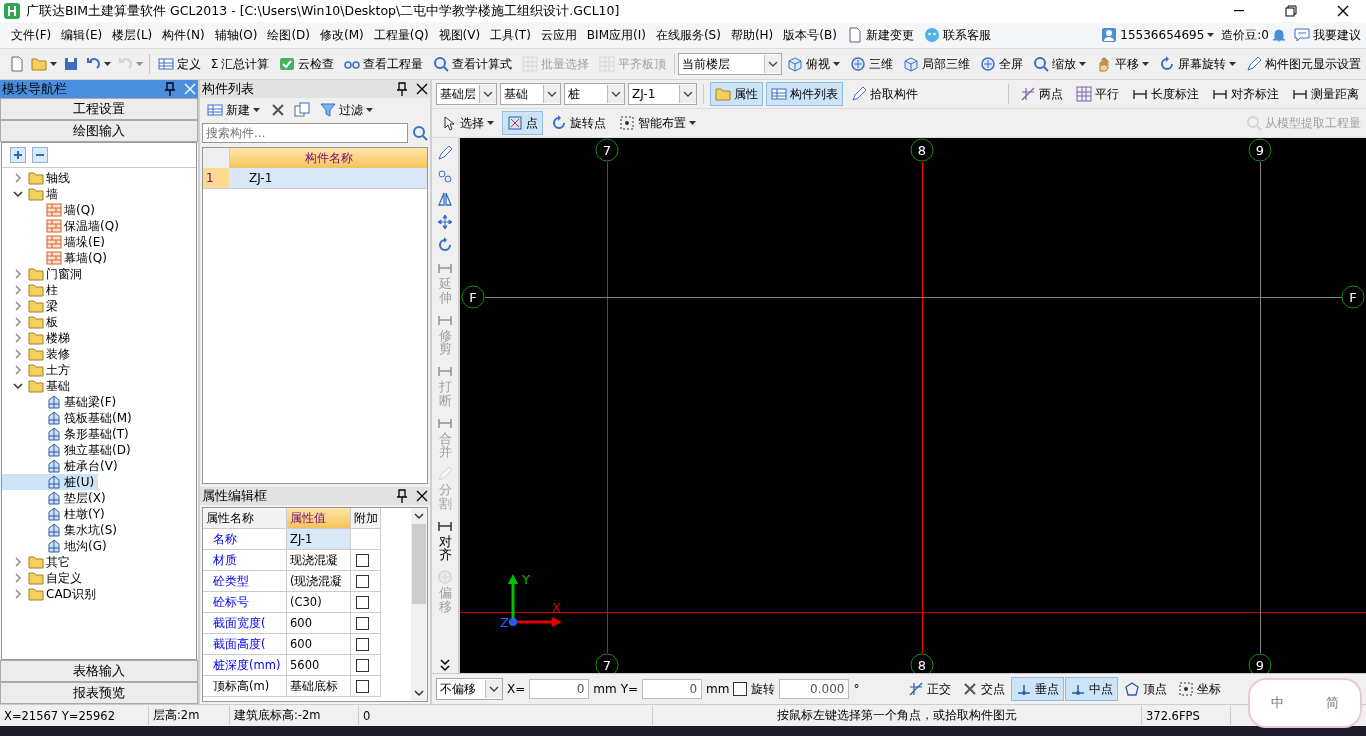  I want to click on toolbar-button: Σ 汇总计算, so click(240, 64).